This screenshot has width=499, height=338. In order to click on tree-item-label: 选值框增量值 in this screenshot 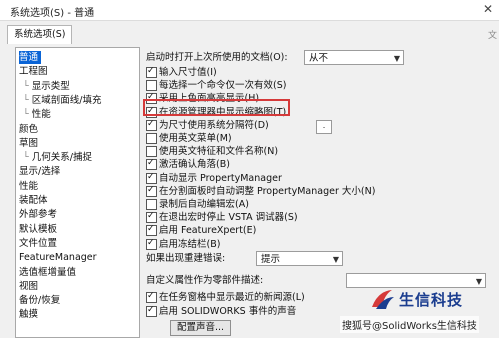, I will do `click(48, 272)`.